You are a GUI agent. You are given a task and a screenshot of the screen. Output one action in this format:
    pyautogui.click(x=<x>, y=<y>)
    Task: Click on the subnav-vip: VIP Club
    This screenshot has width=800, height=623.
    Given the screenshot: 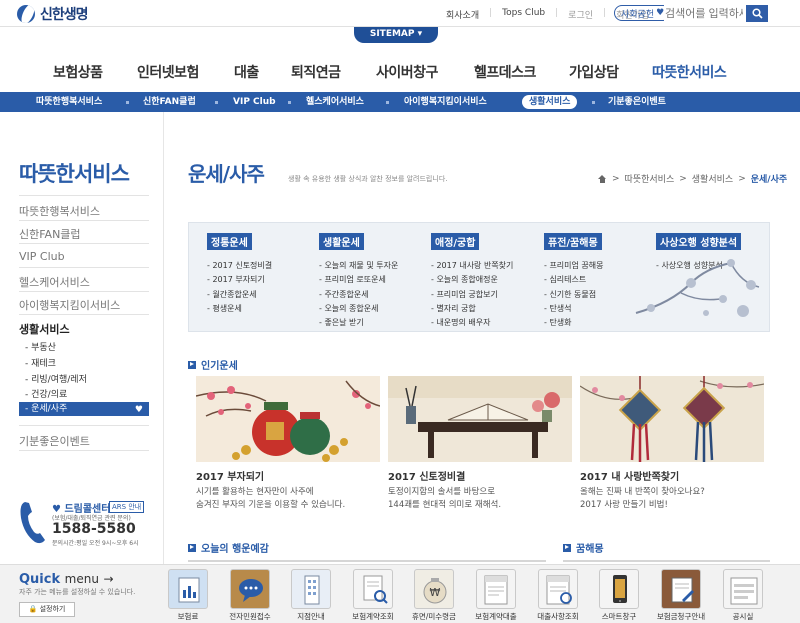 What is the action you would take?
    pyautogui.click(x=254, y=102)
    